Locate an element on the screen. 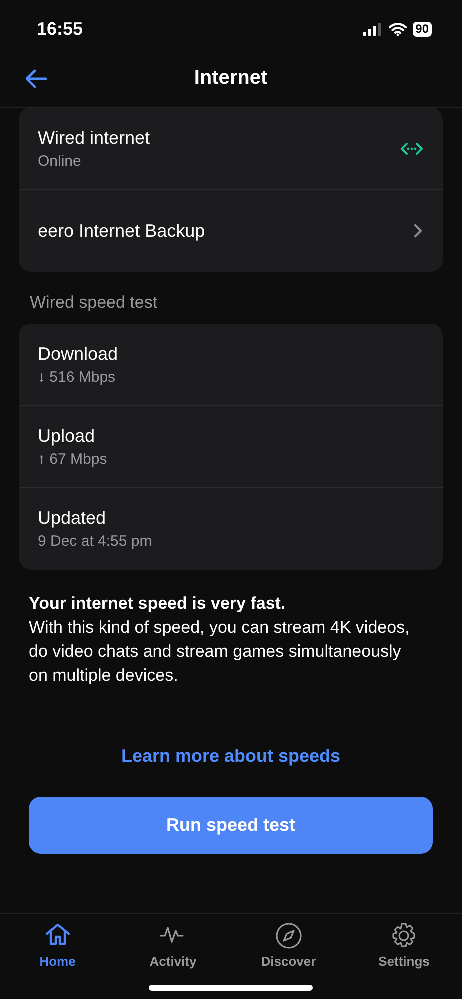 This screenshot has height=999, width=462. tab-item: Activity is located at coordinates (173, 945).